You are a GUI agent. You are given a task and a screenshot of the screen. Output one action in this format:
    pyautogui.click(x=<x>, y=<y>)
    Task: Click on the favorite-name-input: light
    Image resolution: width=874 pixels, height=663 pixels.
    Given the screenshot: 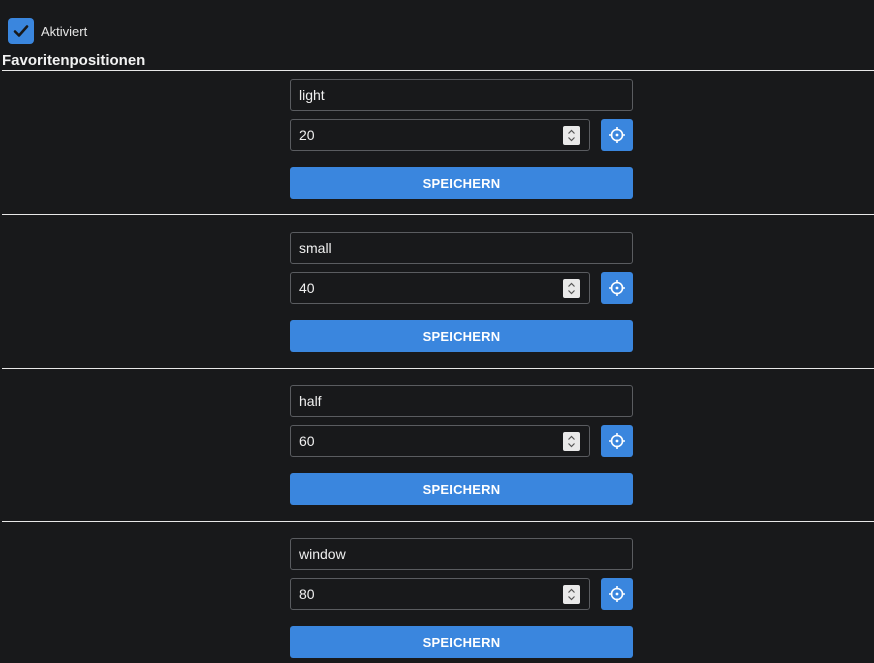 What is the action you would take?
    pyautogui.click(x=461, y=95)
    